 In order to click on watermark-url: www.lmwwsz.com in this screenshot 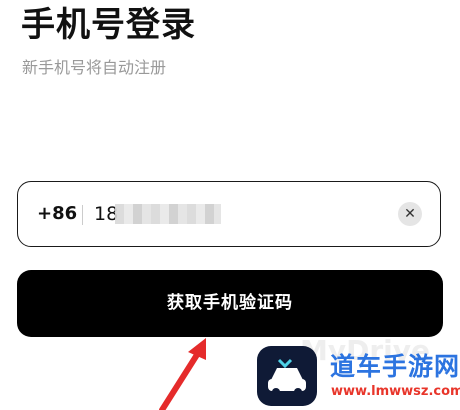, I will do `click(395, 391)`.